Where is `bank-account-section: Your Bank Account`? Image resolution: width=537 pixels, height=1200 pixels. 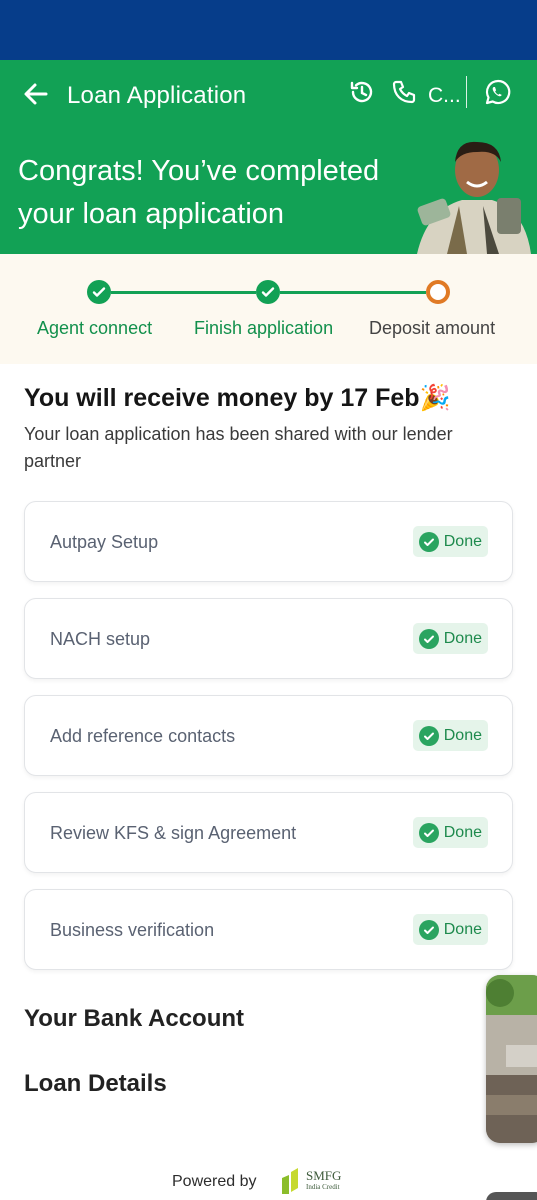
bank-account-section: Your Bank Account is located at coordinates (134, 1019).